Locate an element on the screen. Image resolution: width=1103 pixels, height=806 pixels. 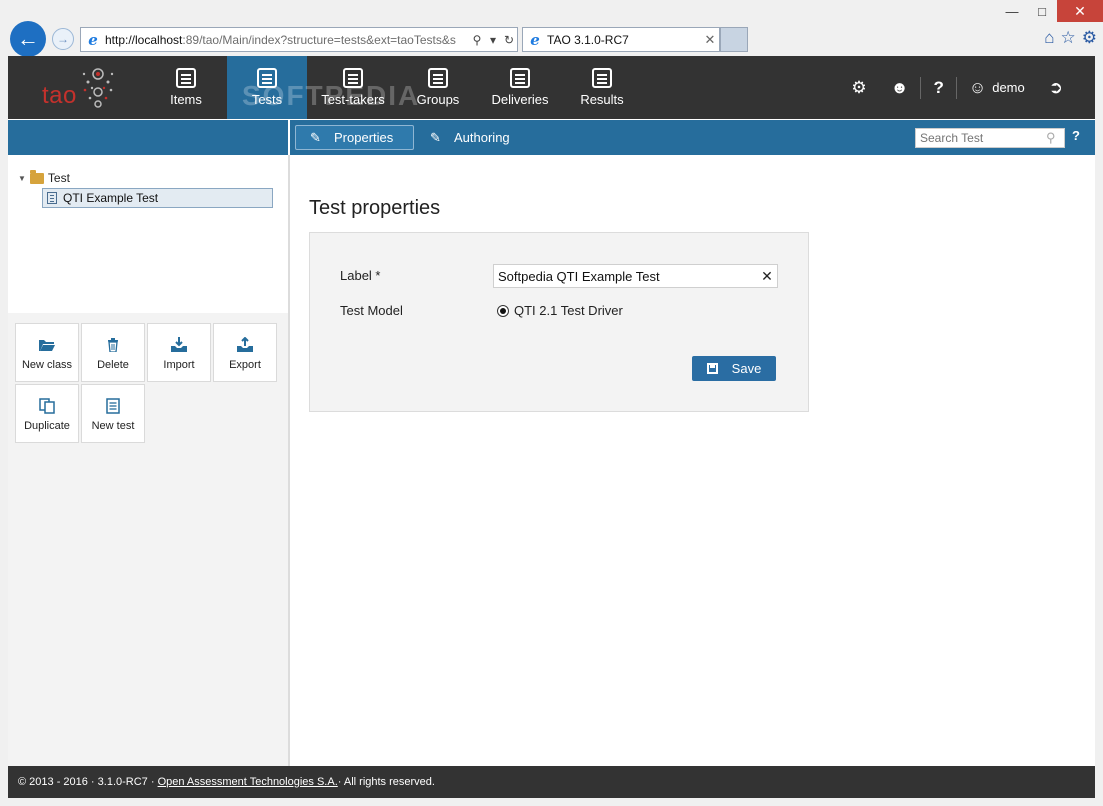
logo-dots-icon is located at coordinates (98, 88).